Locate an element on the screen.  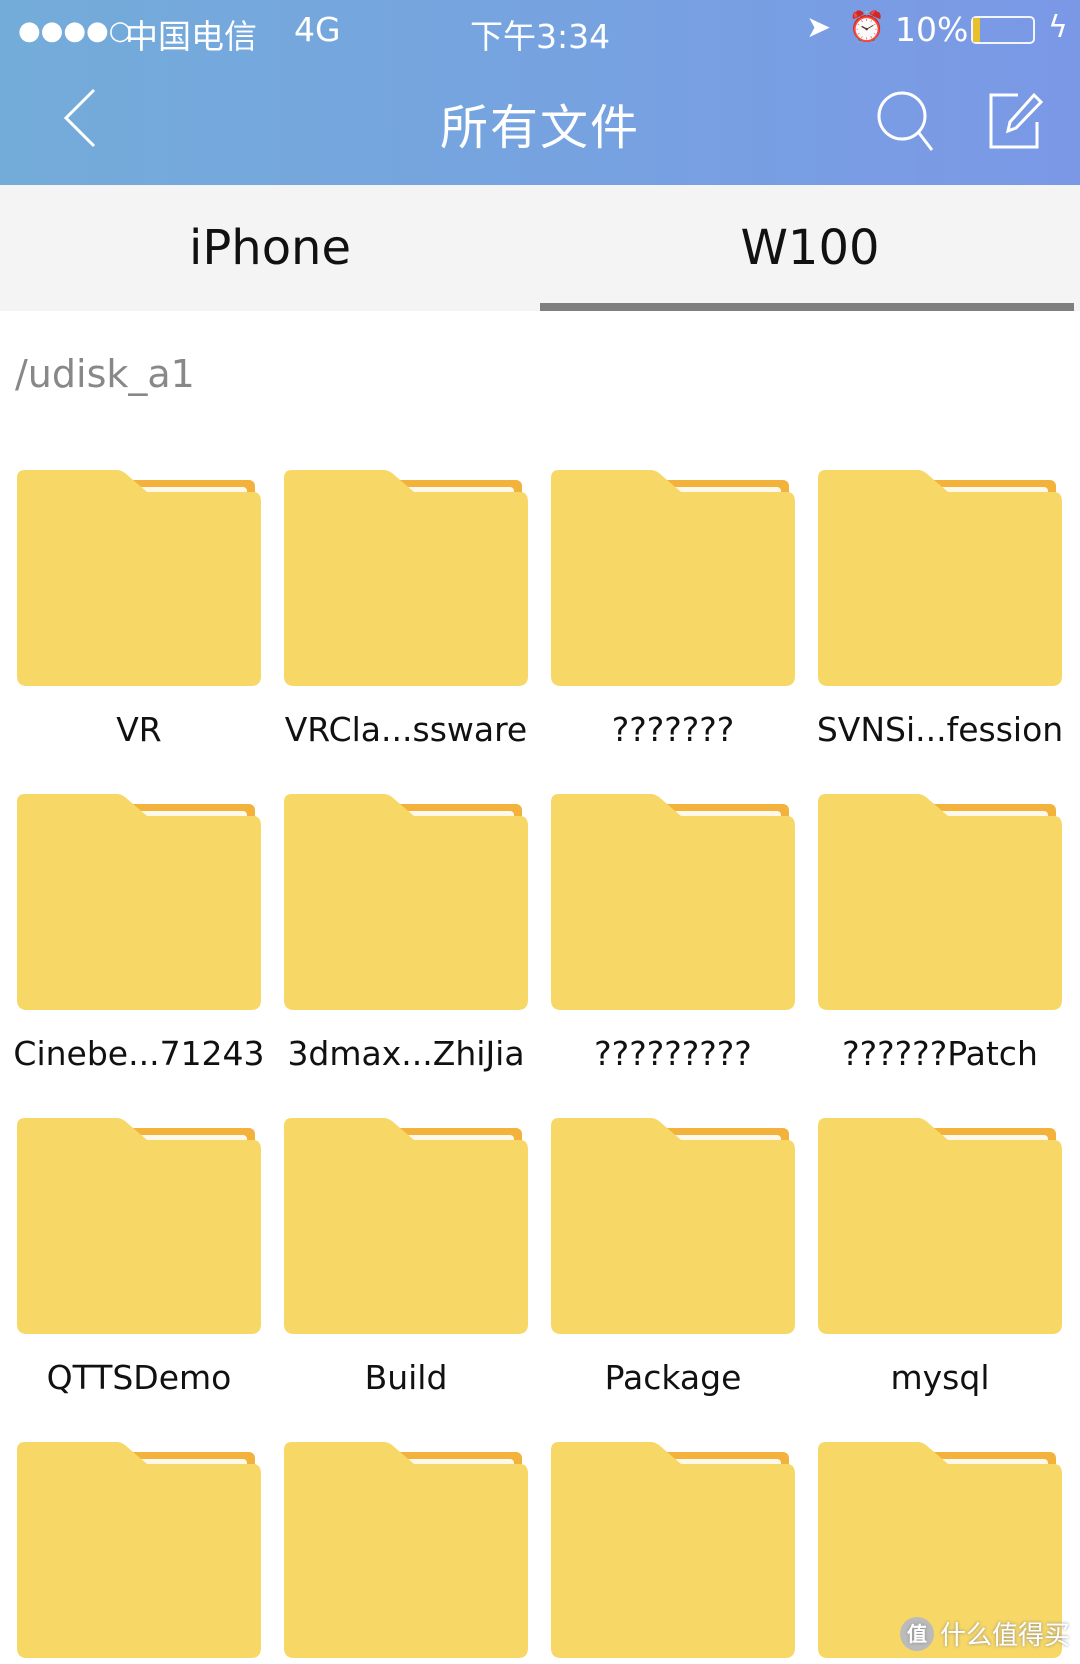
folder-item: VR is located at coordinates (139, 609).